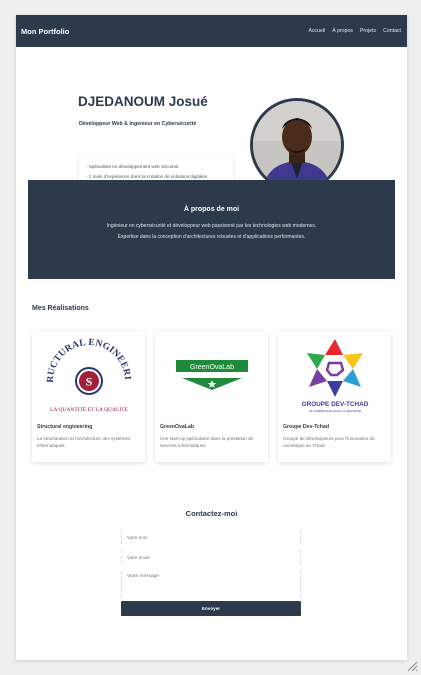 The height and width of the screenshot is (675, 421). Describe the element at coordinates (342, 31) in the screenshot. I see `nav-link-a-propos: À propos` at that location.